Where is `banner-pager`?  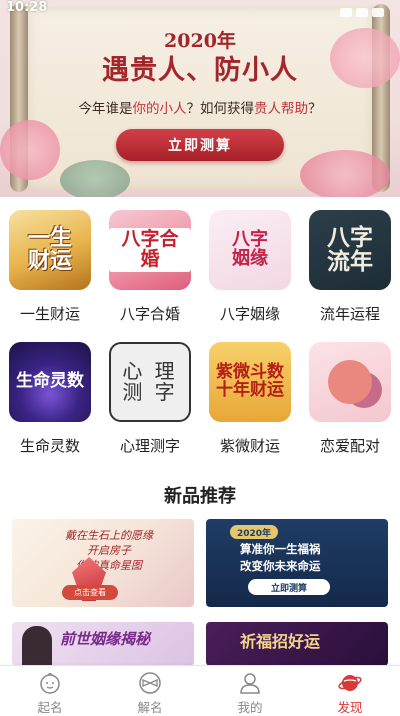 banner-pager is located at coordinates (200, 191).